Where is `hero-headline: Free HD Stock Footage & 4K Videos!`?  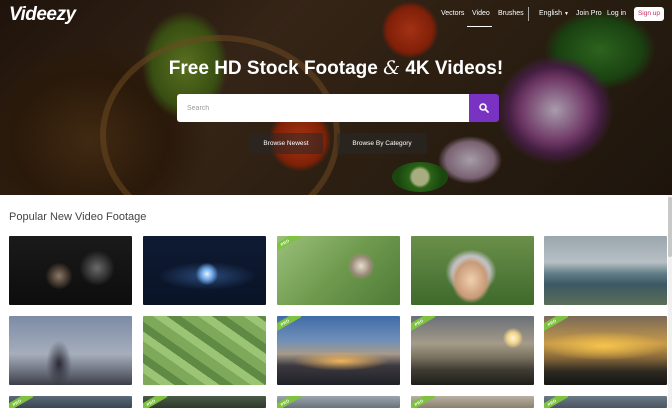
hero-headline: Free HD Stock Footage & 4K Videos! is located at coordinates (336, 68).